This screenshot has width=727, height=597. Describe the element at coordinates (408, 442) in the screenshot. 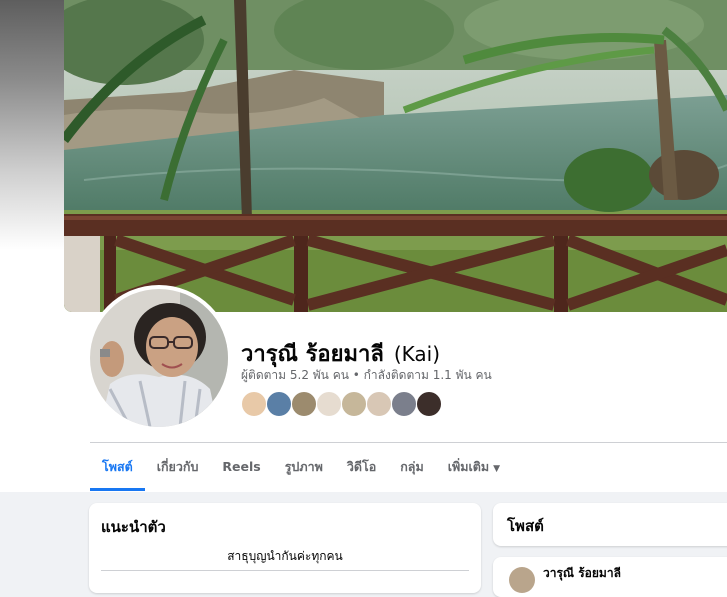

I see `header-divider` at that location.